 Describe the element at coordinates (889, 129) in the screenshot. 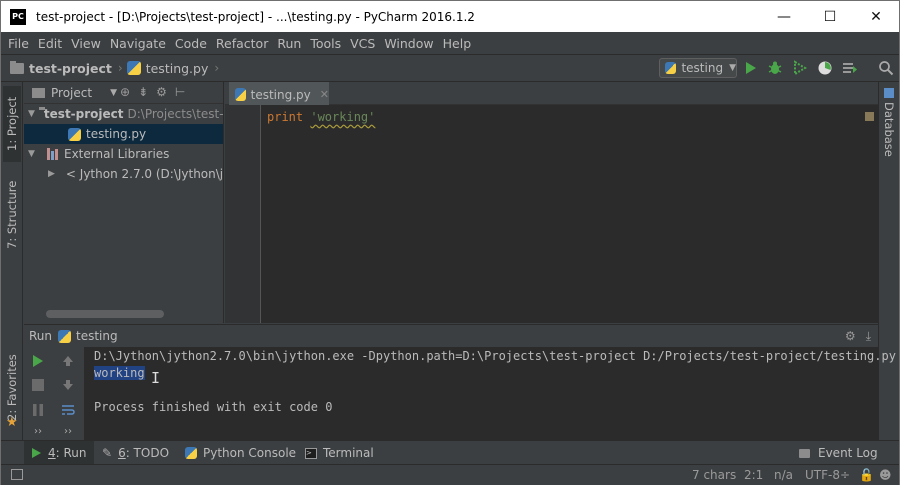

I see `tool-tab-database-label: Database` at that location.